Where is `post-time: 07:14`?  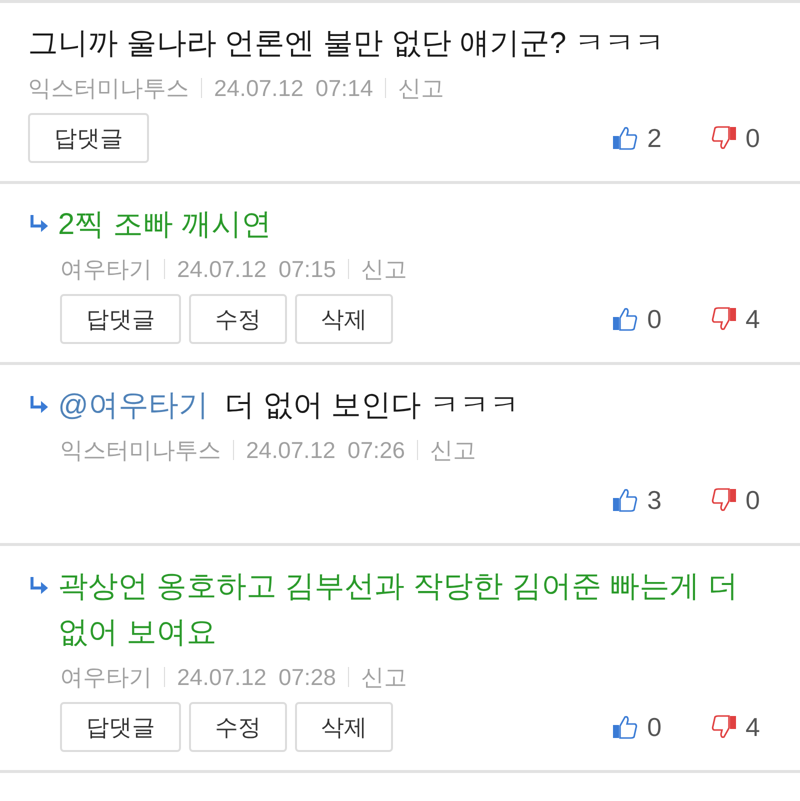
post-time: 07:14 is located at coordinates (345, 88).